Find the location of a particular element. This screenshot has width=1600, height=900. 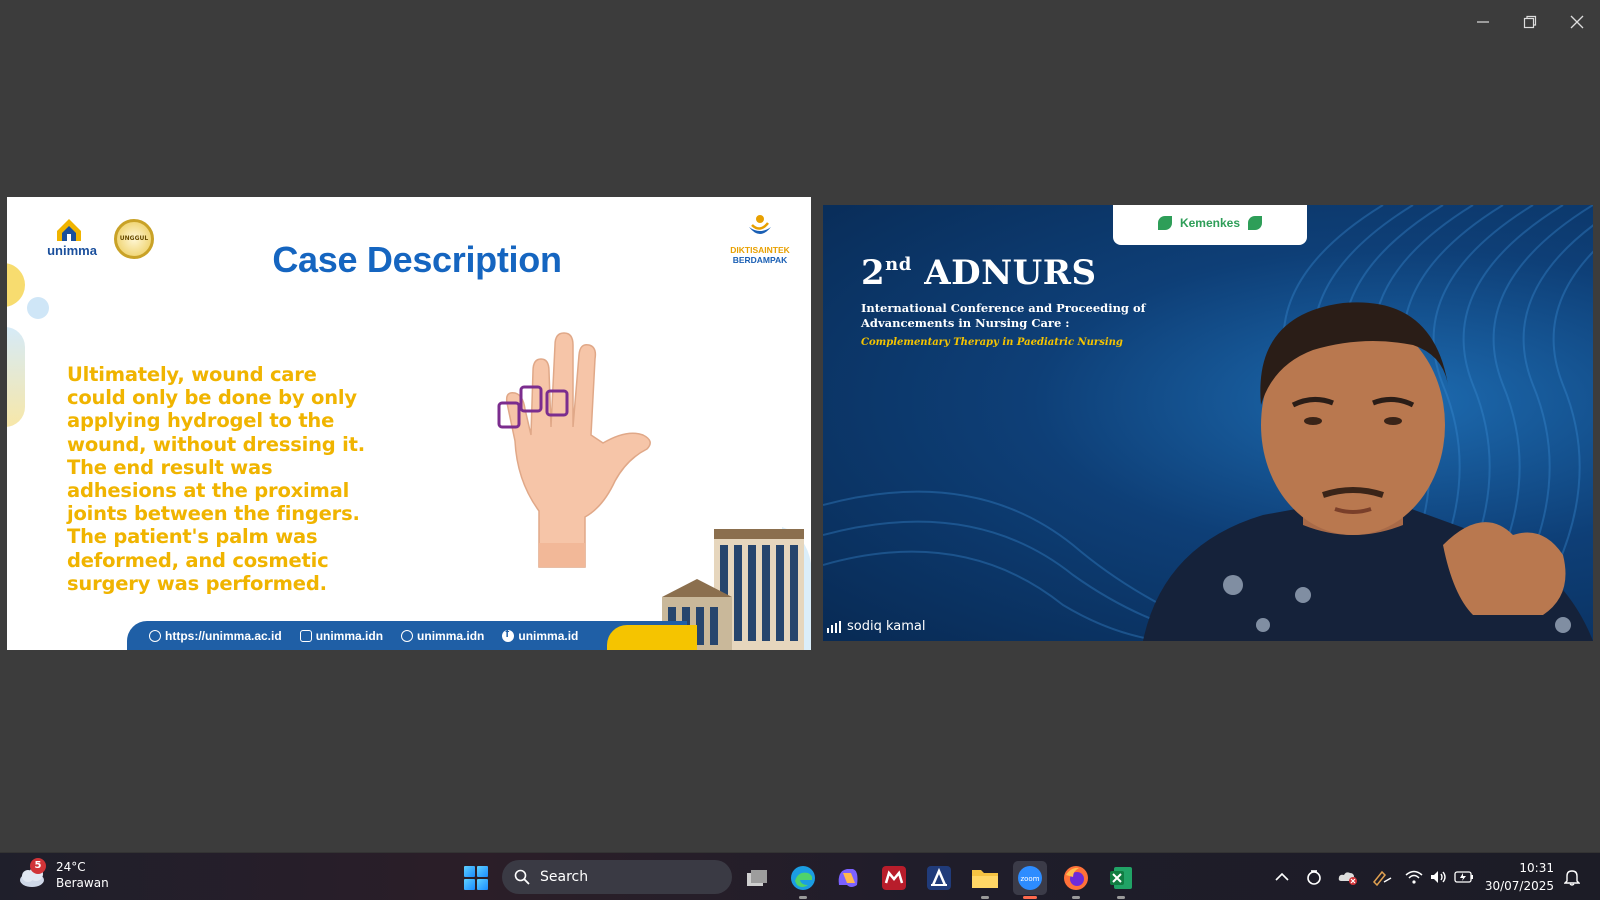

facebook-handle: unimma.id is located at coordinates (540, 635).